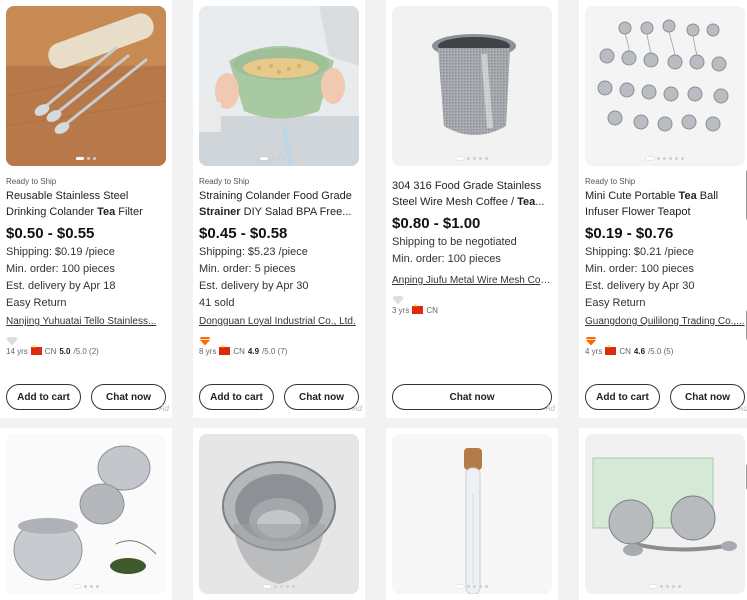 The image size is (747, 600). What do you see at coordinates (17, 351) in the screenshot?
I see `supplier-years: 14 yrs` at bounding box center [17, 351].